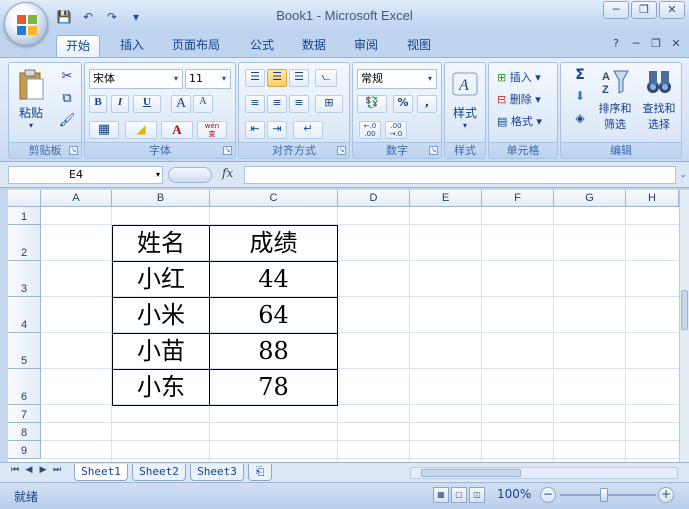 The width and height of the screenshot is (689, 509). What do you see at coordinates (73, 150) in the screenshot?
I see `clipboard-launcher-icon: ↘` at bounding box center [73, 150].